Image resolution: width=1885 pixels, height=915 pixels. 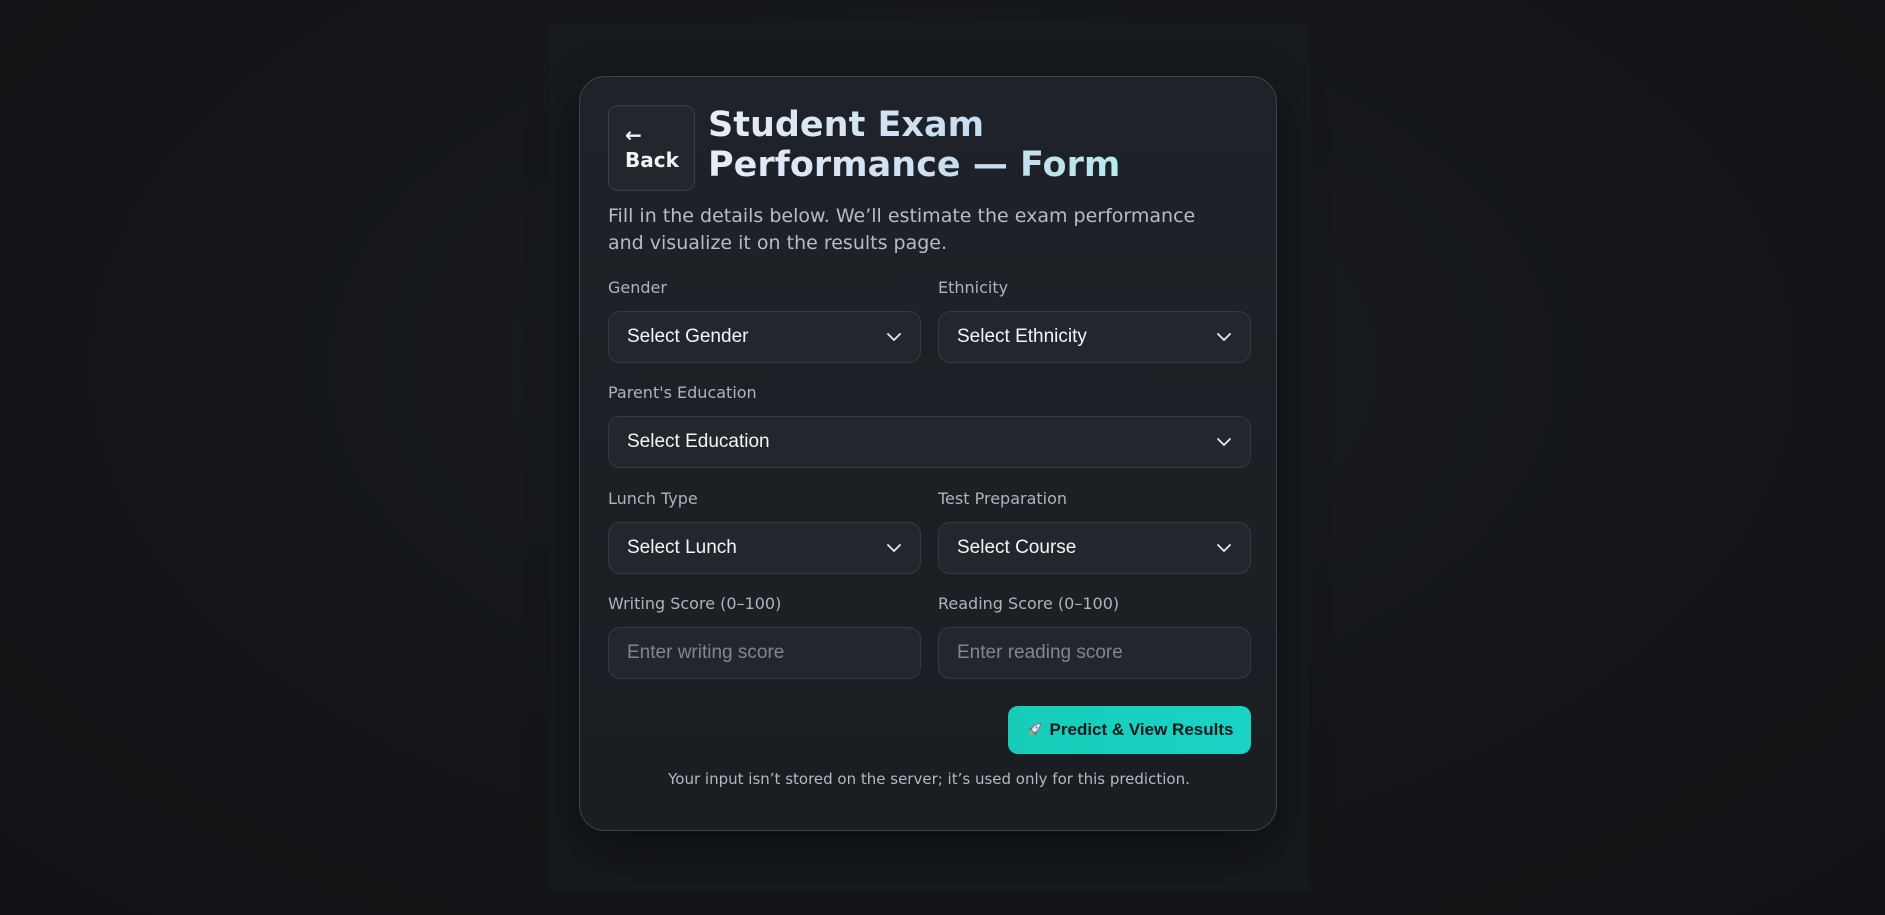 I want to click on writing-score-label: Writing Score (0–100), so click(x=695, y=603).